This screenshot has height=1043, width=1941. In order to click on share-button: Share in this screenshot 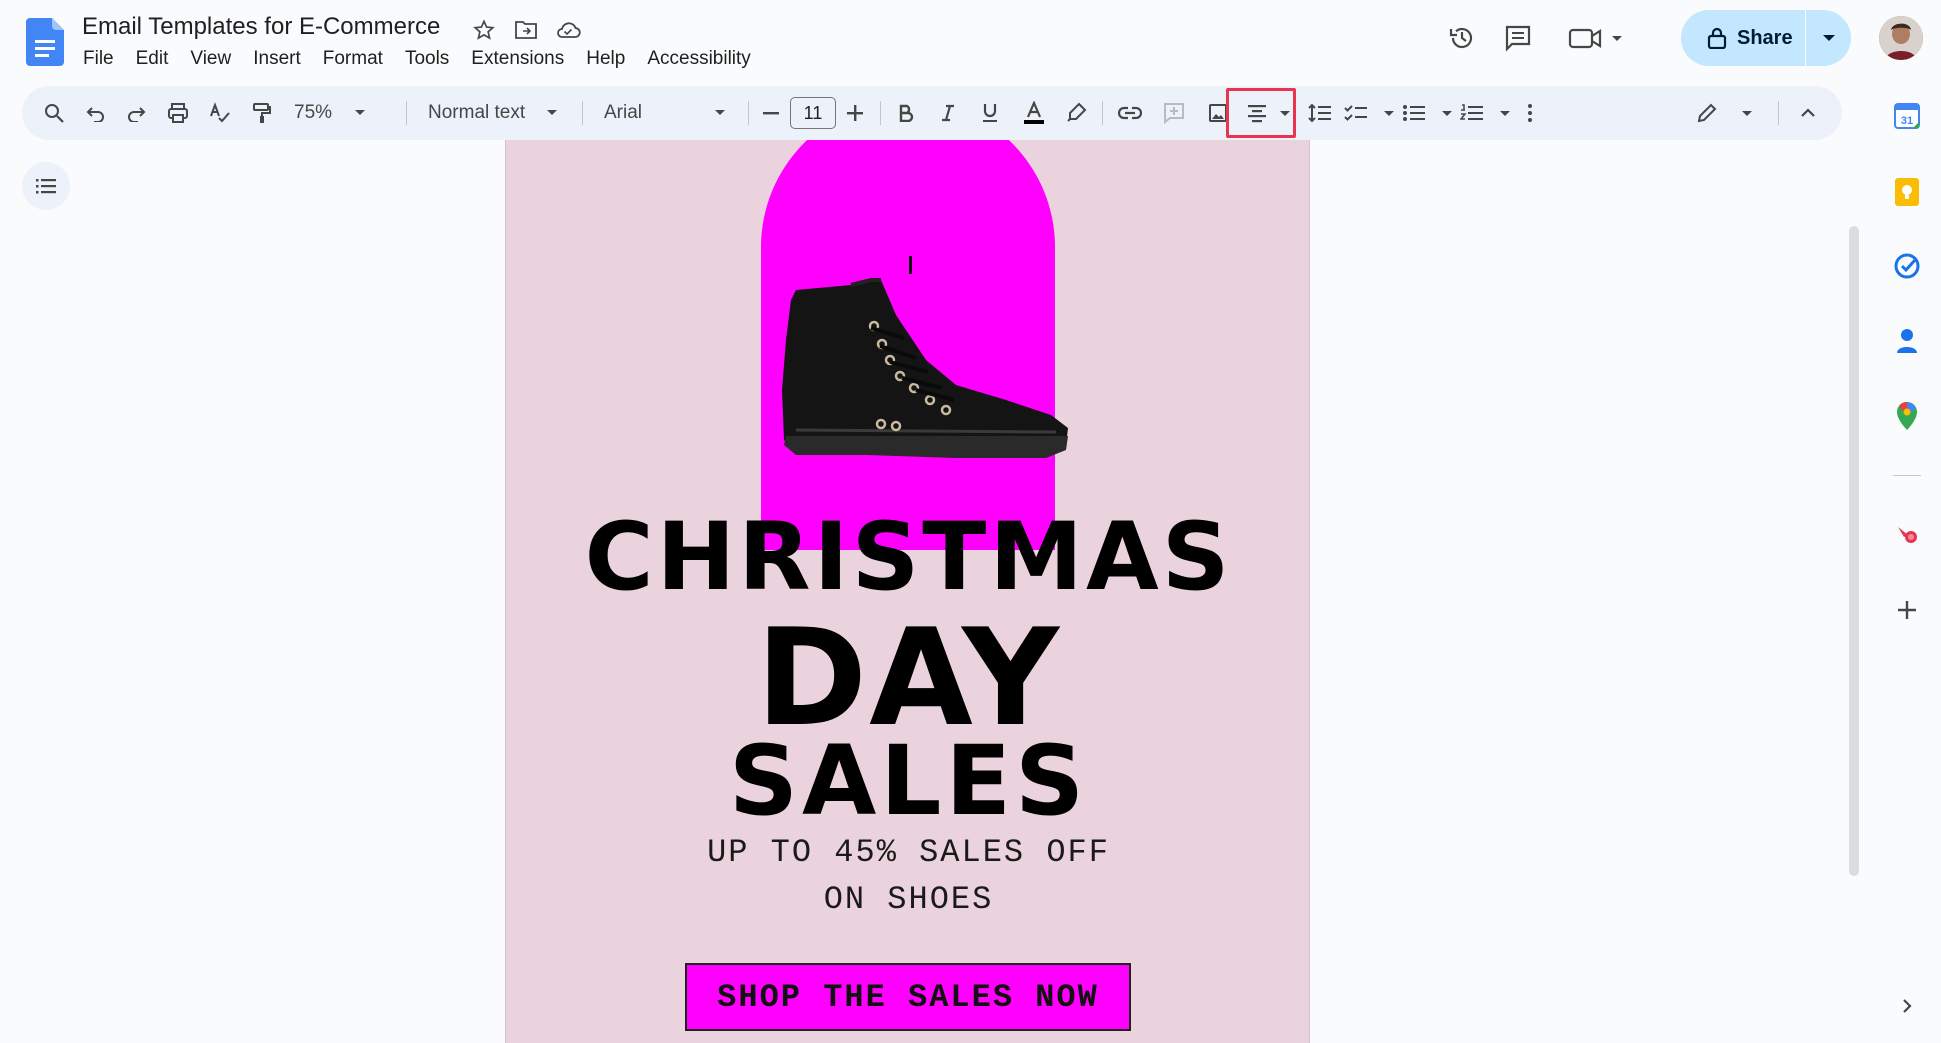, I will do `click(1743, 38)`.